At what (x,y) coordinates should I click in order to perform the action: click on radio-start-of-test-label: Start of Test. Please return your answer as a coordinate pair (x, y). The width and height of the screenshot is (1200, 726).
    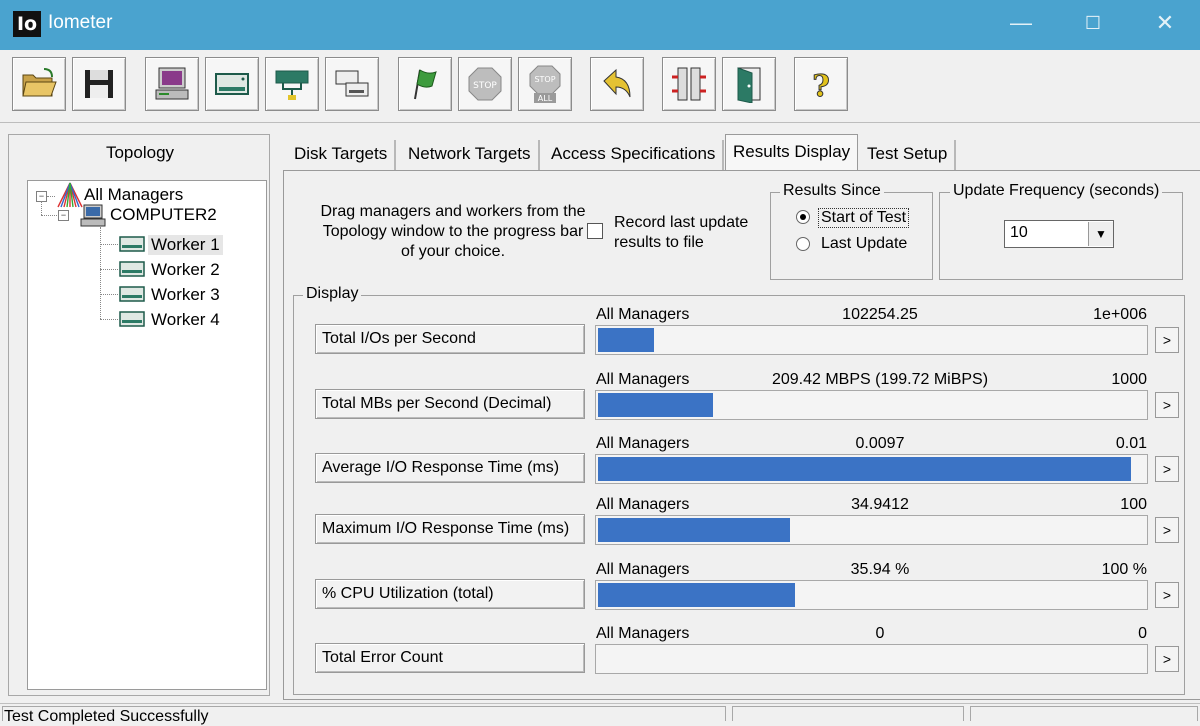
    Looking at the image, I should click on (864, 218).